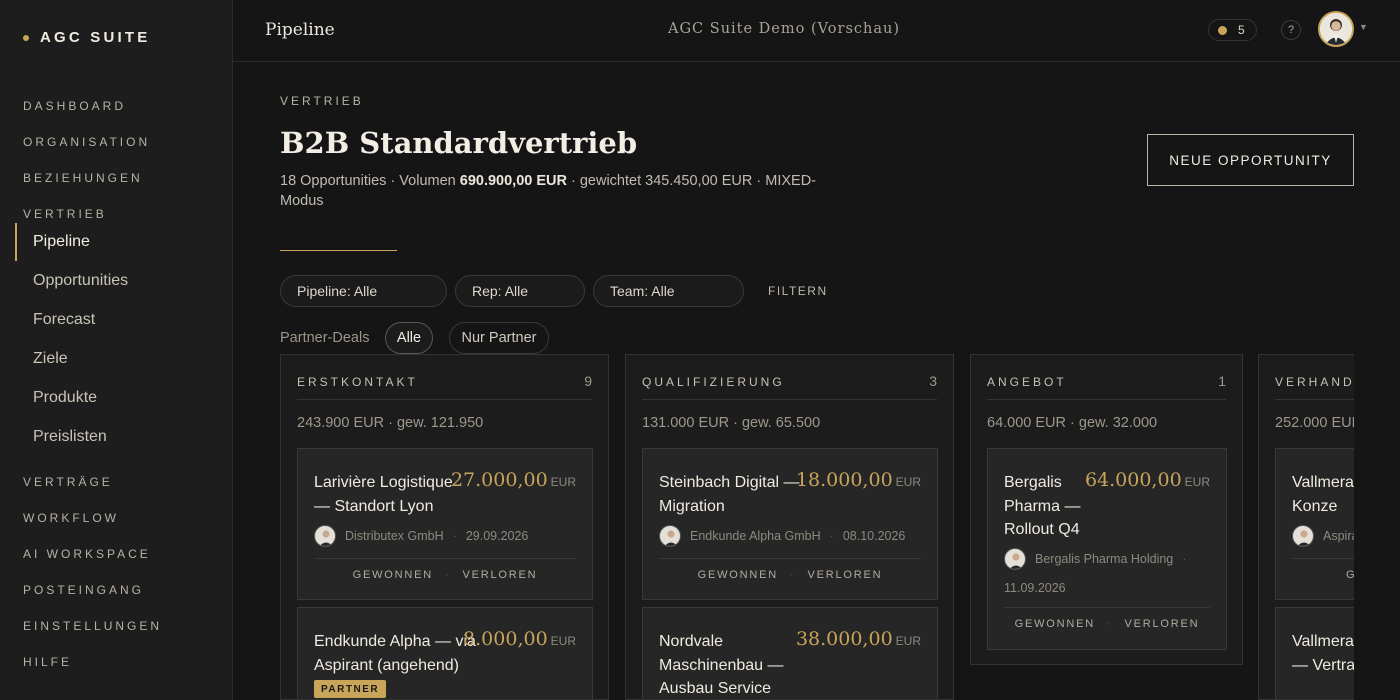  I want to click on nav-item-pipeline: Pipeline, so click(61, 242).